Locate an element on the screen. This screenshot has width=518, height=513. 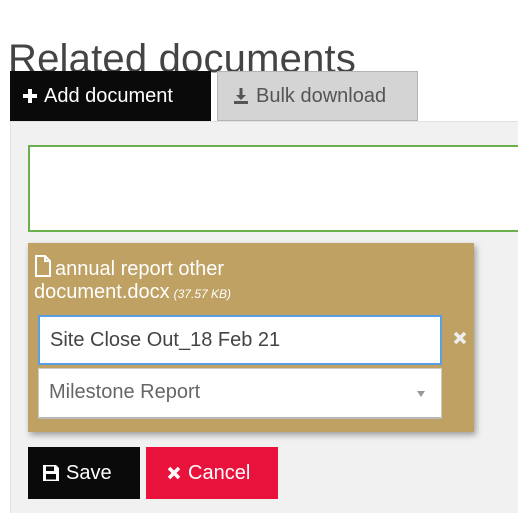
file-icon is located at coordinates (43, 266).